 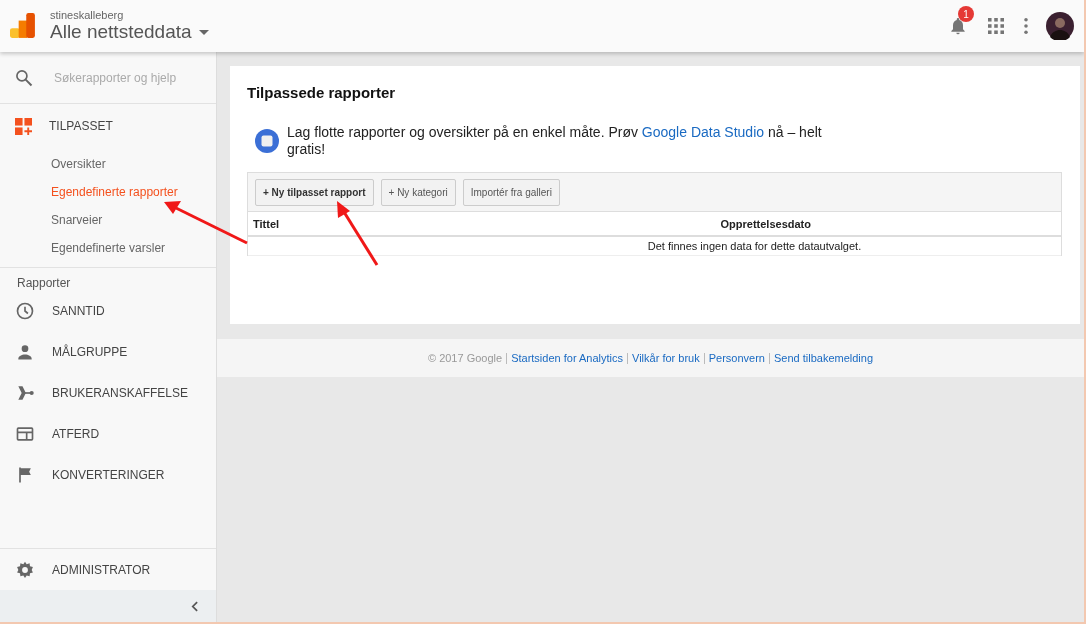 I want to click on apps-button, so click(x=996, y=26).